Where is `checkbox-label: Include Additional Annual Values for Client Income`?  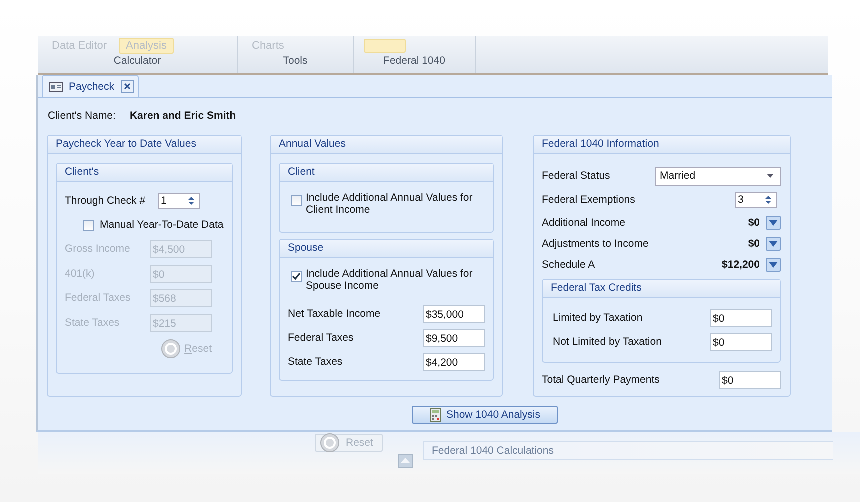
checkbox-label: Include Additional Annual Values for Client Income is located at coordinates (390, 204).